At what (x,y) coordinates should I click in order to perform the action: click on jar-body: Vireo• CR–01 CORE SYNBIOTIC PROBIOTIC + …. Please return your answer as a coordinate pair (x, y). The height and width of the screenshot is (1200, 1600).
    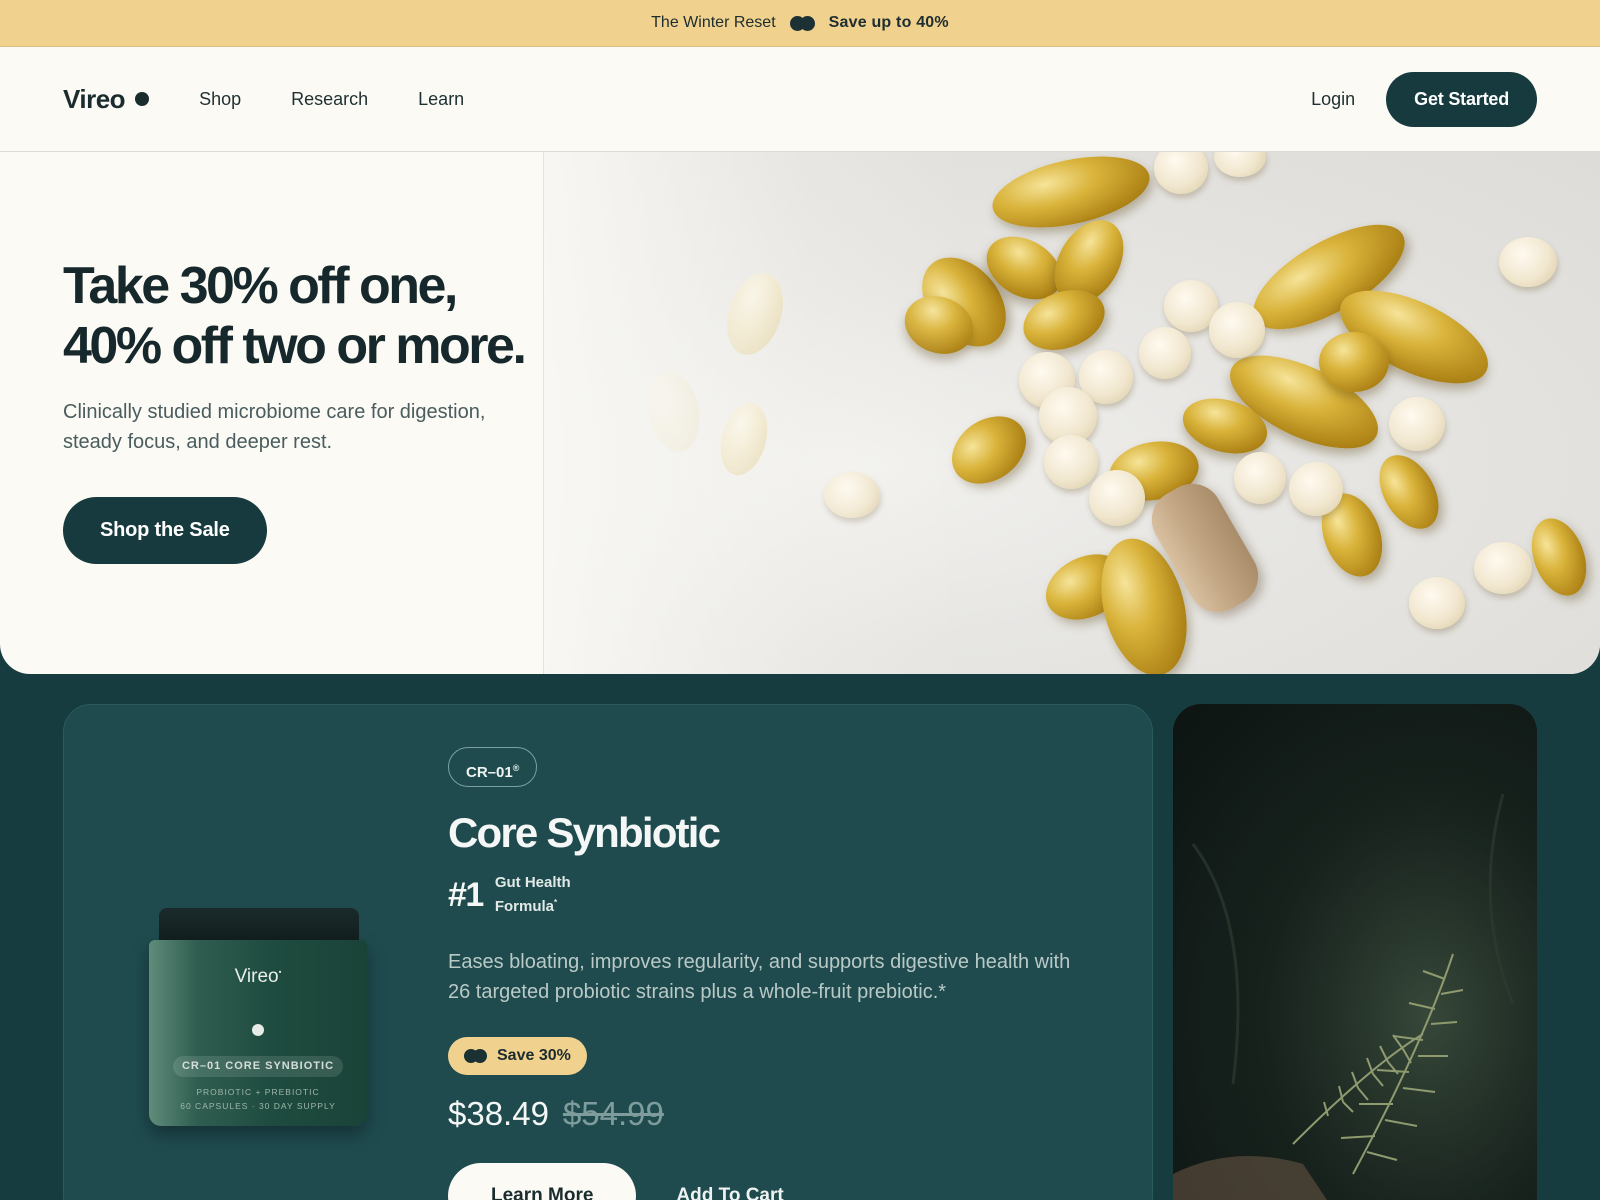
    Looking at the image, I should click on (258, 1033).